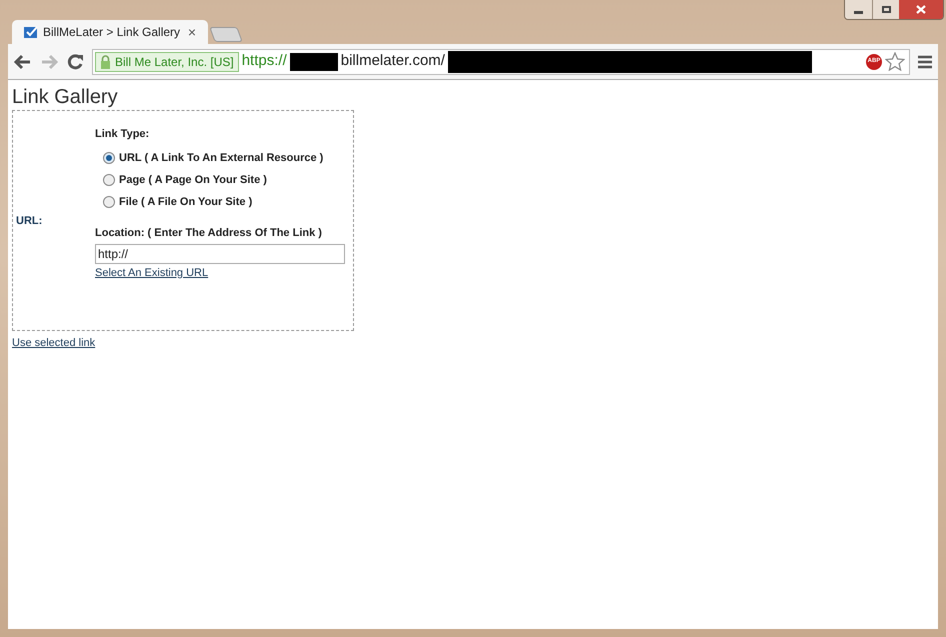 The width and height of the screenshot is (946, 637). I want to click on page-heading: Link Gallery, so click(65, 97).